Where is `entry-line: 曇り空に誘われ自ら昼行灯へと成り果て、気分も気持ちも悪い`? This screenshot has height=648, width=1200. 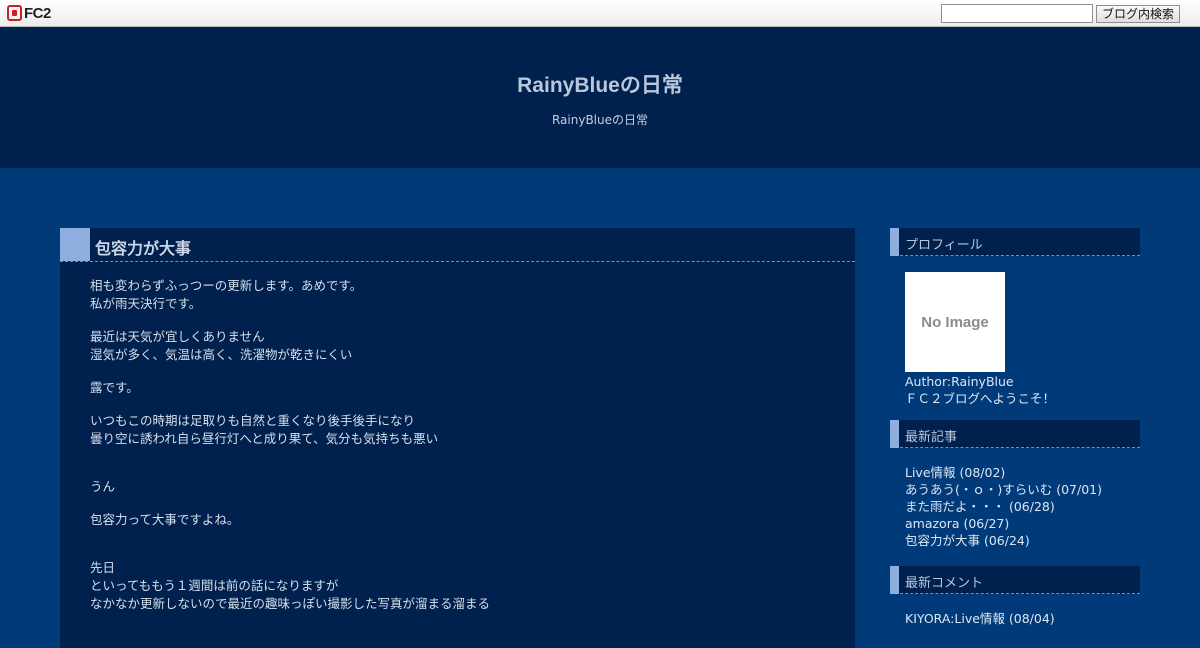 entry-line: 曇り空に誘われ自ら昼行灯へと成り果て、気分も気持ちも悪い is located at coordinates (264, 438).